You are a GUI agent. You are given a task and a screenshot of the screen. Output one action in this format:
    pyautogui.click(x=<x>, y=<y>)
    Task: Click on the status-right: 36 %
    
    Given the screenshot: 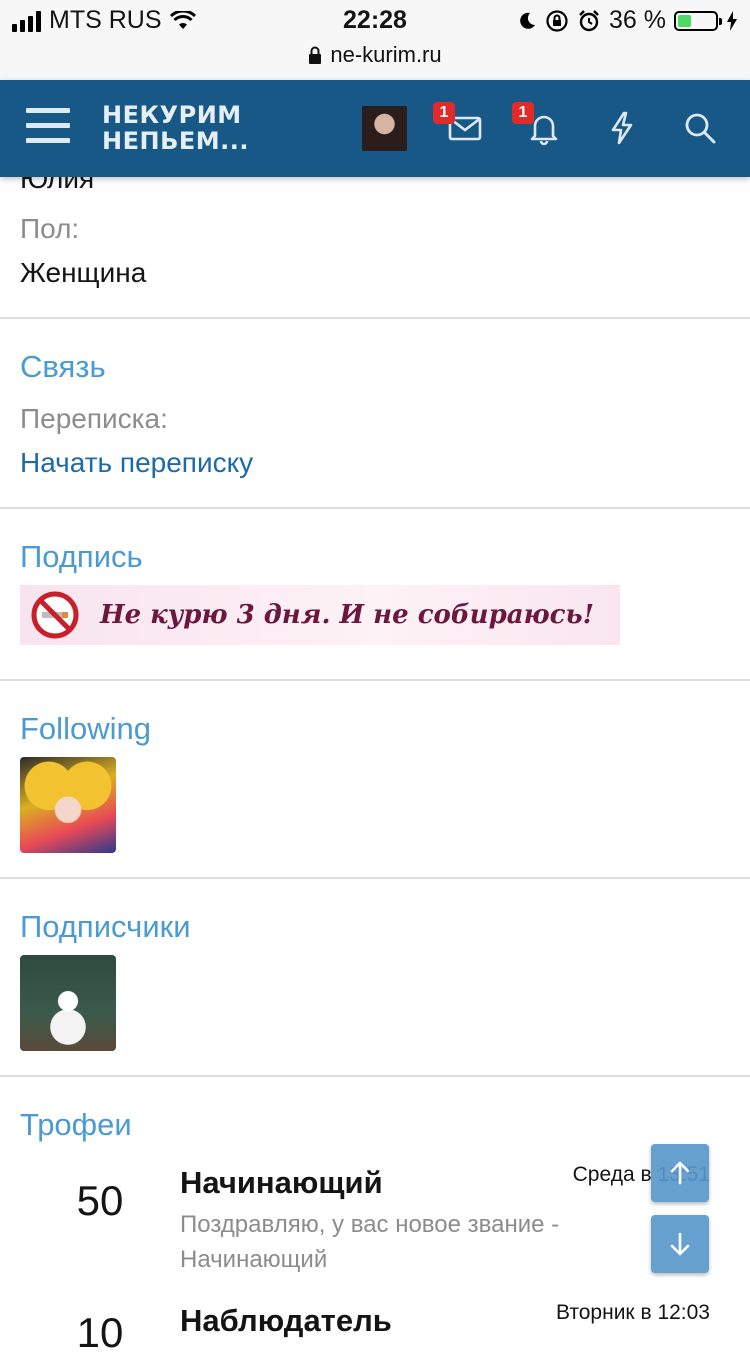 What is the action you would take?
    pyautogui.click(x=627, y=20)
    